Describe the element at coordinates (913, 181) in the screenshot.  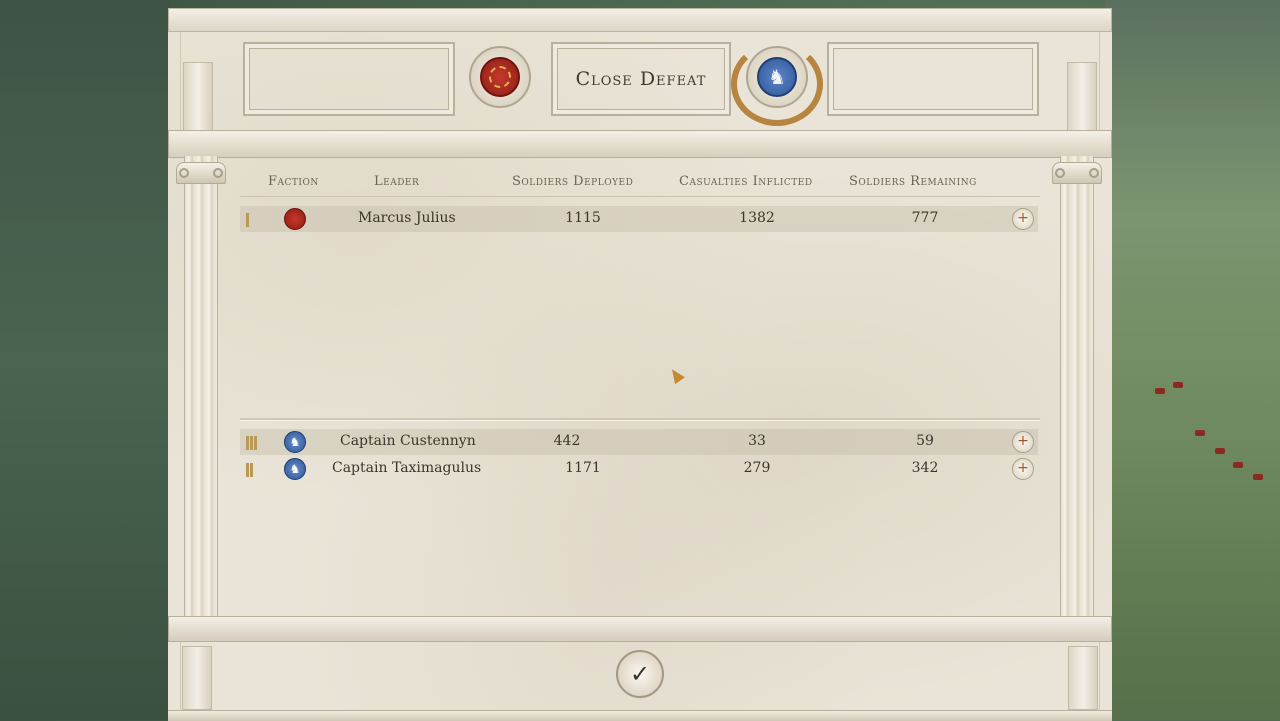
I see `header-remaining: Soldiers Remaining` at that location.